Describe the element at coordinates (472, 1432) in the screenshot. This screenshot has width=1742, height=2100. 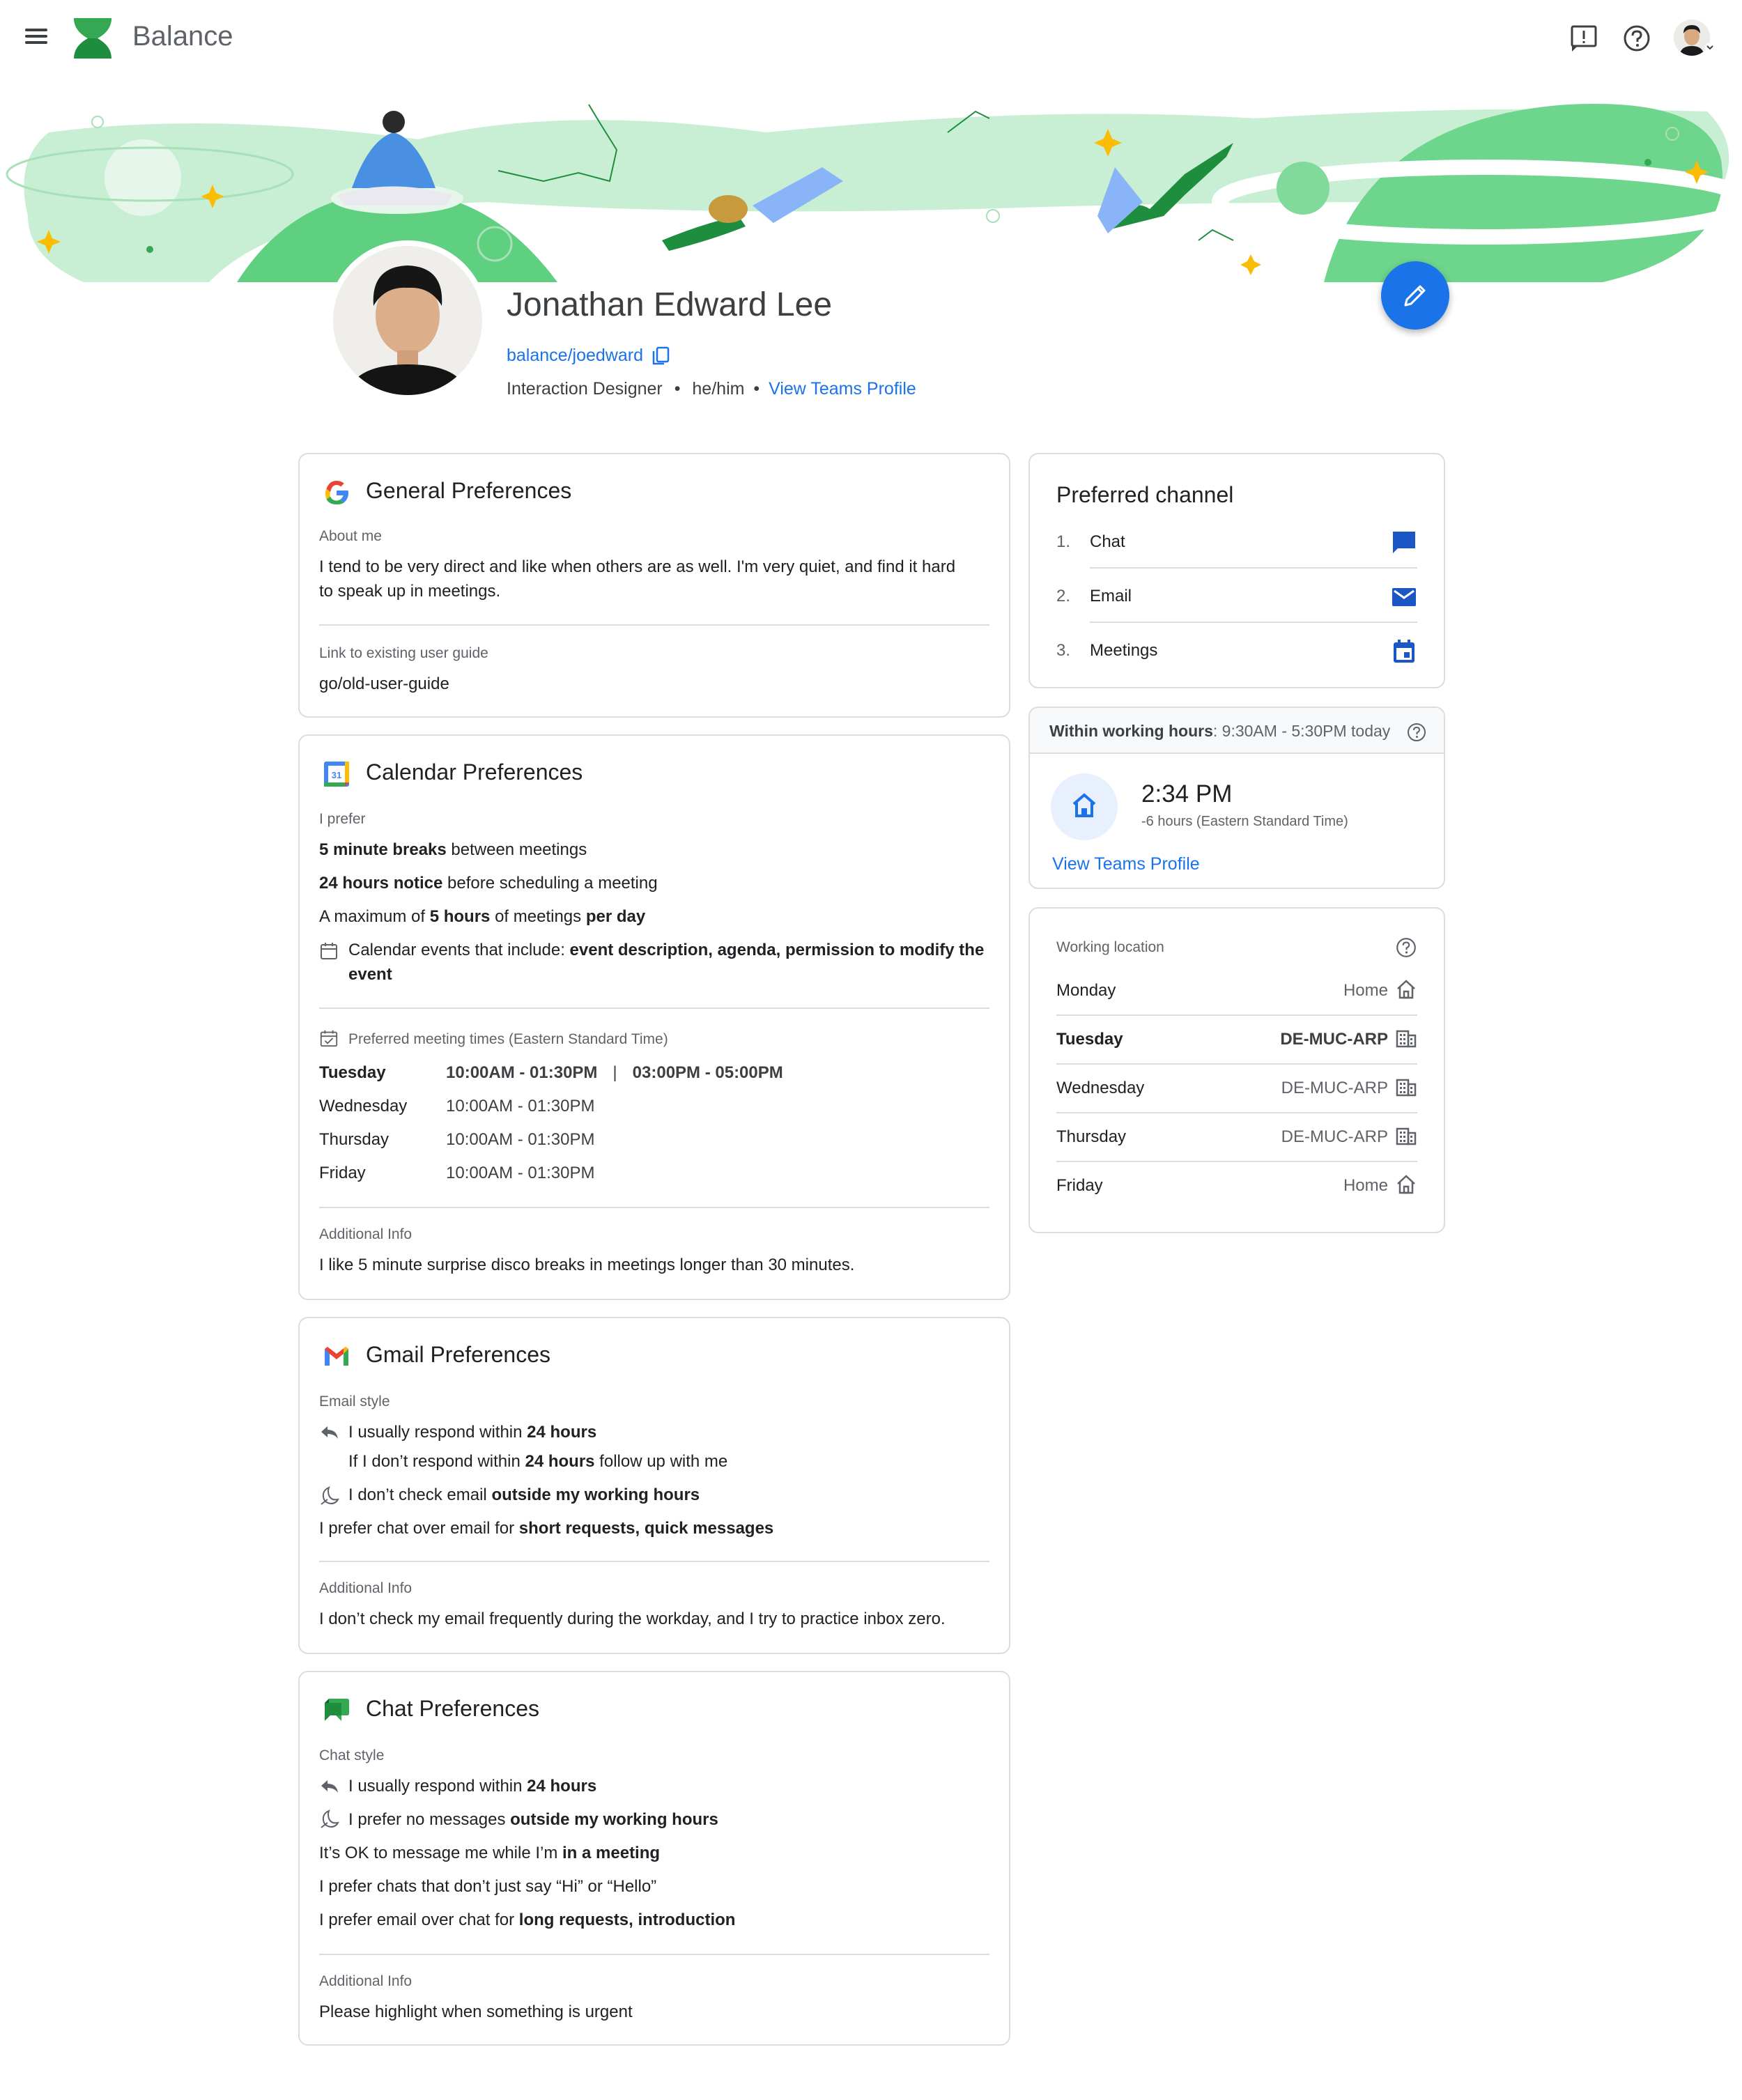
I see `gmail-pref-response: I usually respond within 24 hours` at that location.